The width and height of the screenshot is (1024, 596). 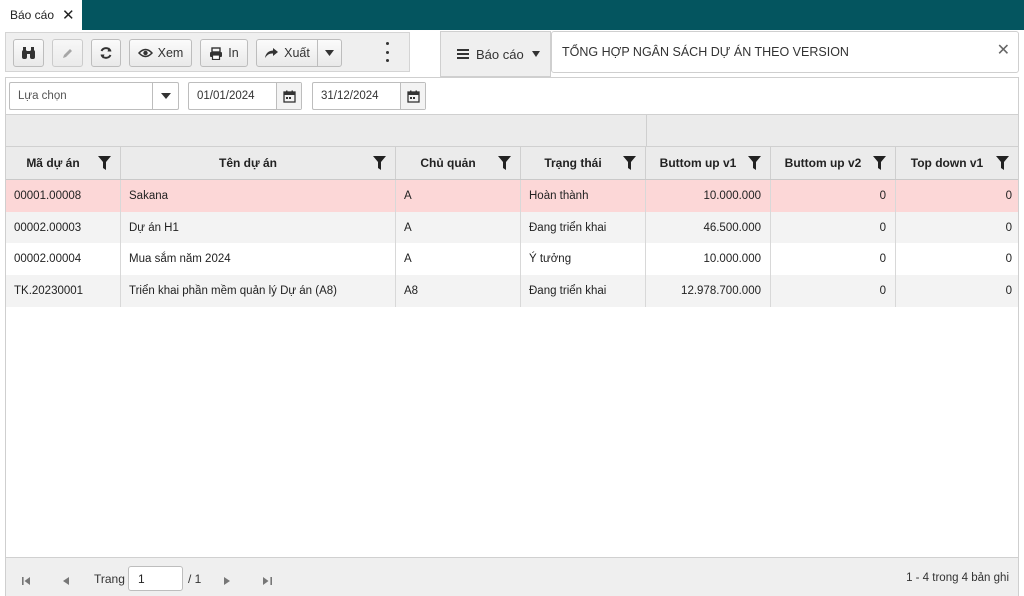 I want to click on column-header-chu-quan: Chủ quản, so click(x=458, y=163).